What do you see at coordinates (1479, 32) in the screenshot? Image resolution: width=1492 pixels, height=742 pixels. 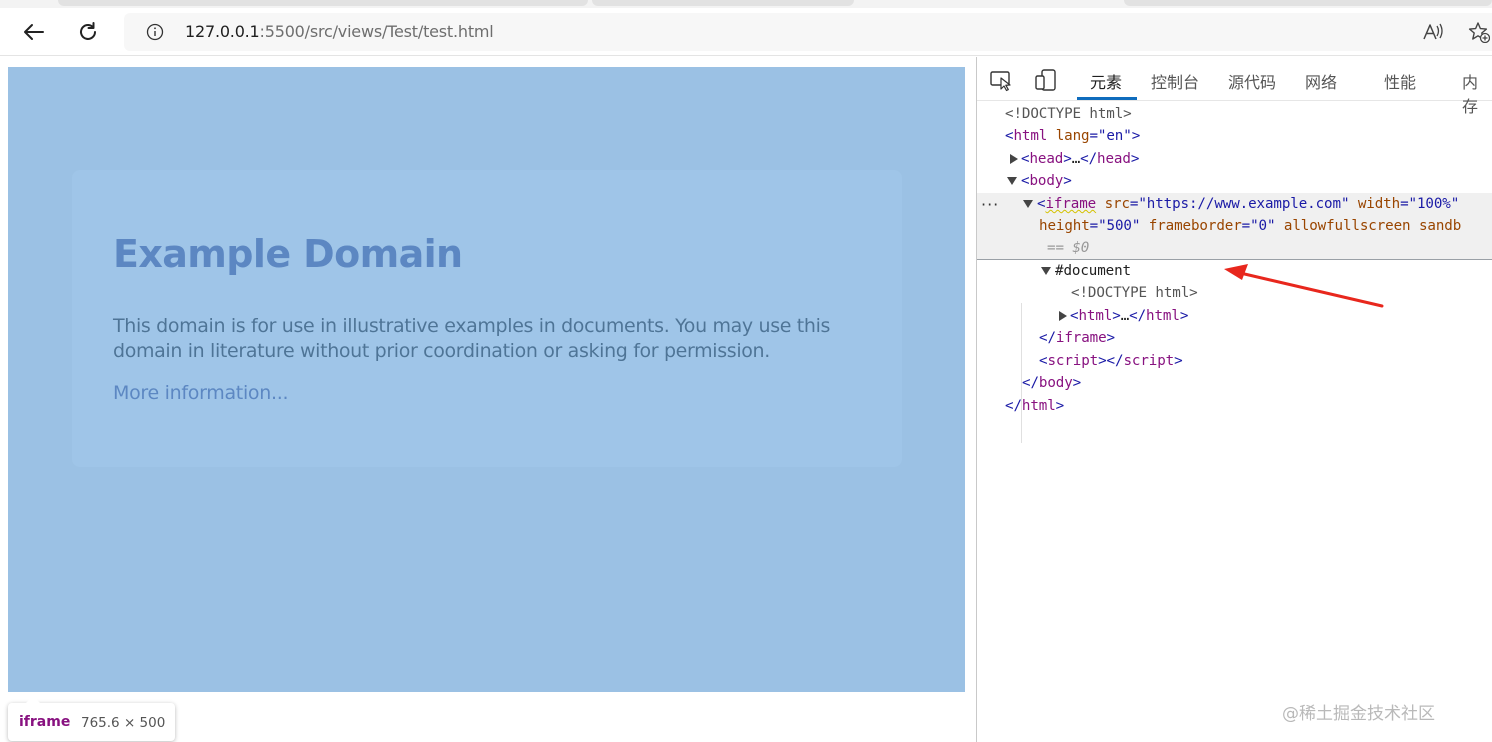 I see `star-plus-icon` at bounding box center [1479, 32].